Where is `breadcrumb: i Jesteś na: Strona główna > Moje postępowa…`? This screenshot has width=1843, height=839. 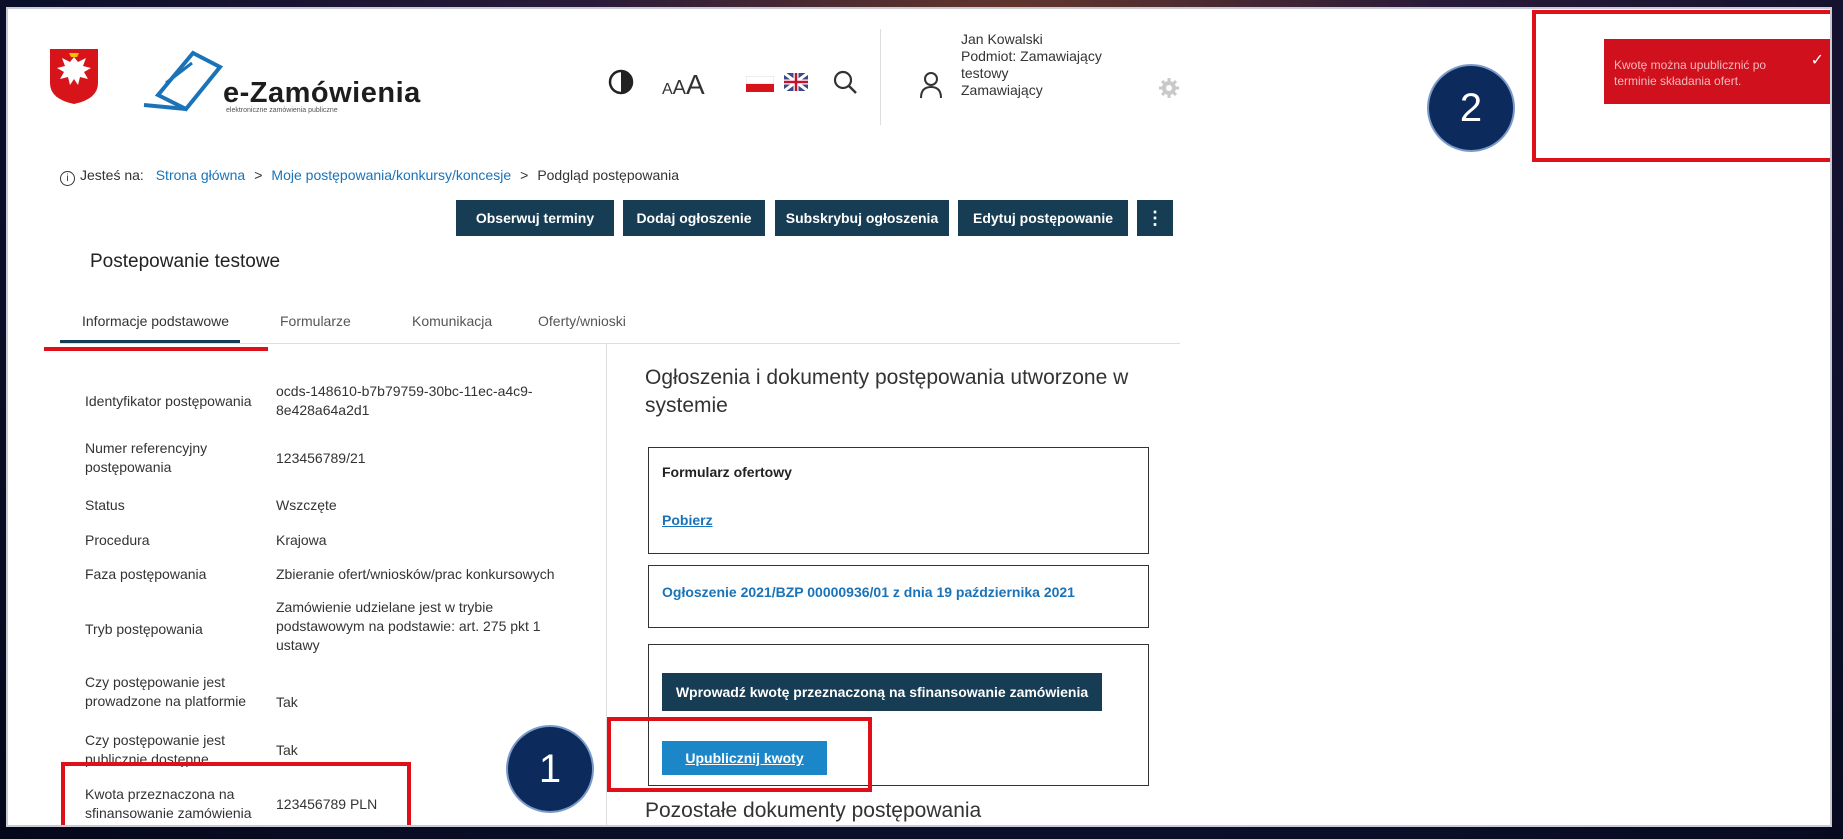
breadcrumb: i Jesteś na: Strona główna > Moje postępowa… is located at coordinates (369, 176).